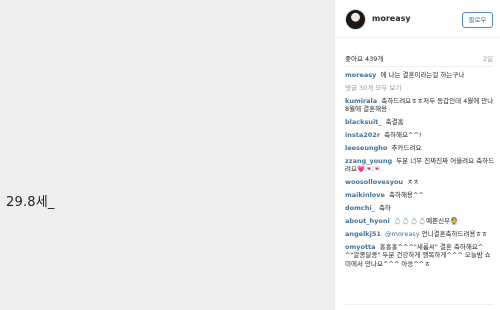 This screenshot has height=310, width=500. What do you see at coordinates (420, 208) in the screenshot?
I see `comment-item: domchi_ 축하` at bounding box center [420, 208].